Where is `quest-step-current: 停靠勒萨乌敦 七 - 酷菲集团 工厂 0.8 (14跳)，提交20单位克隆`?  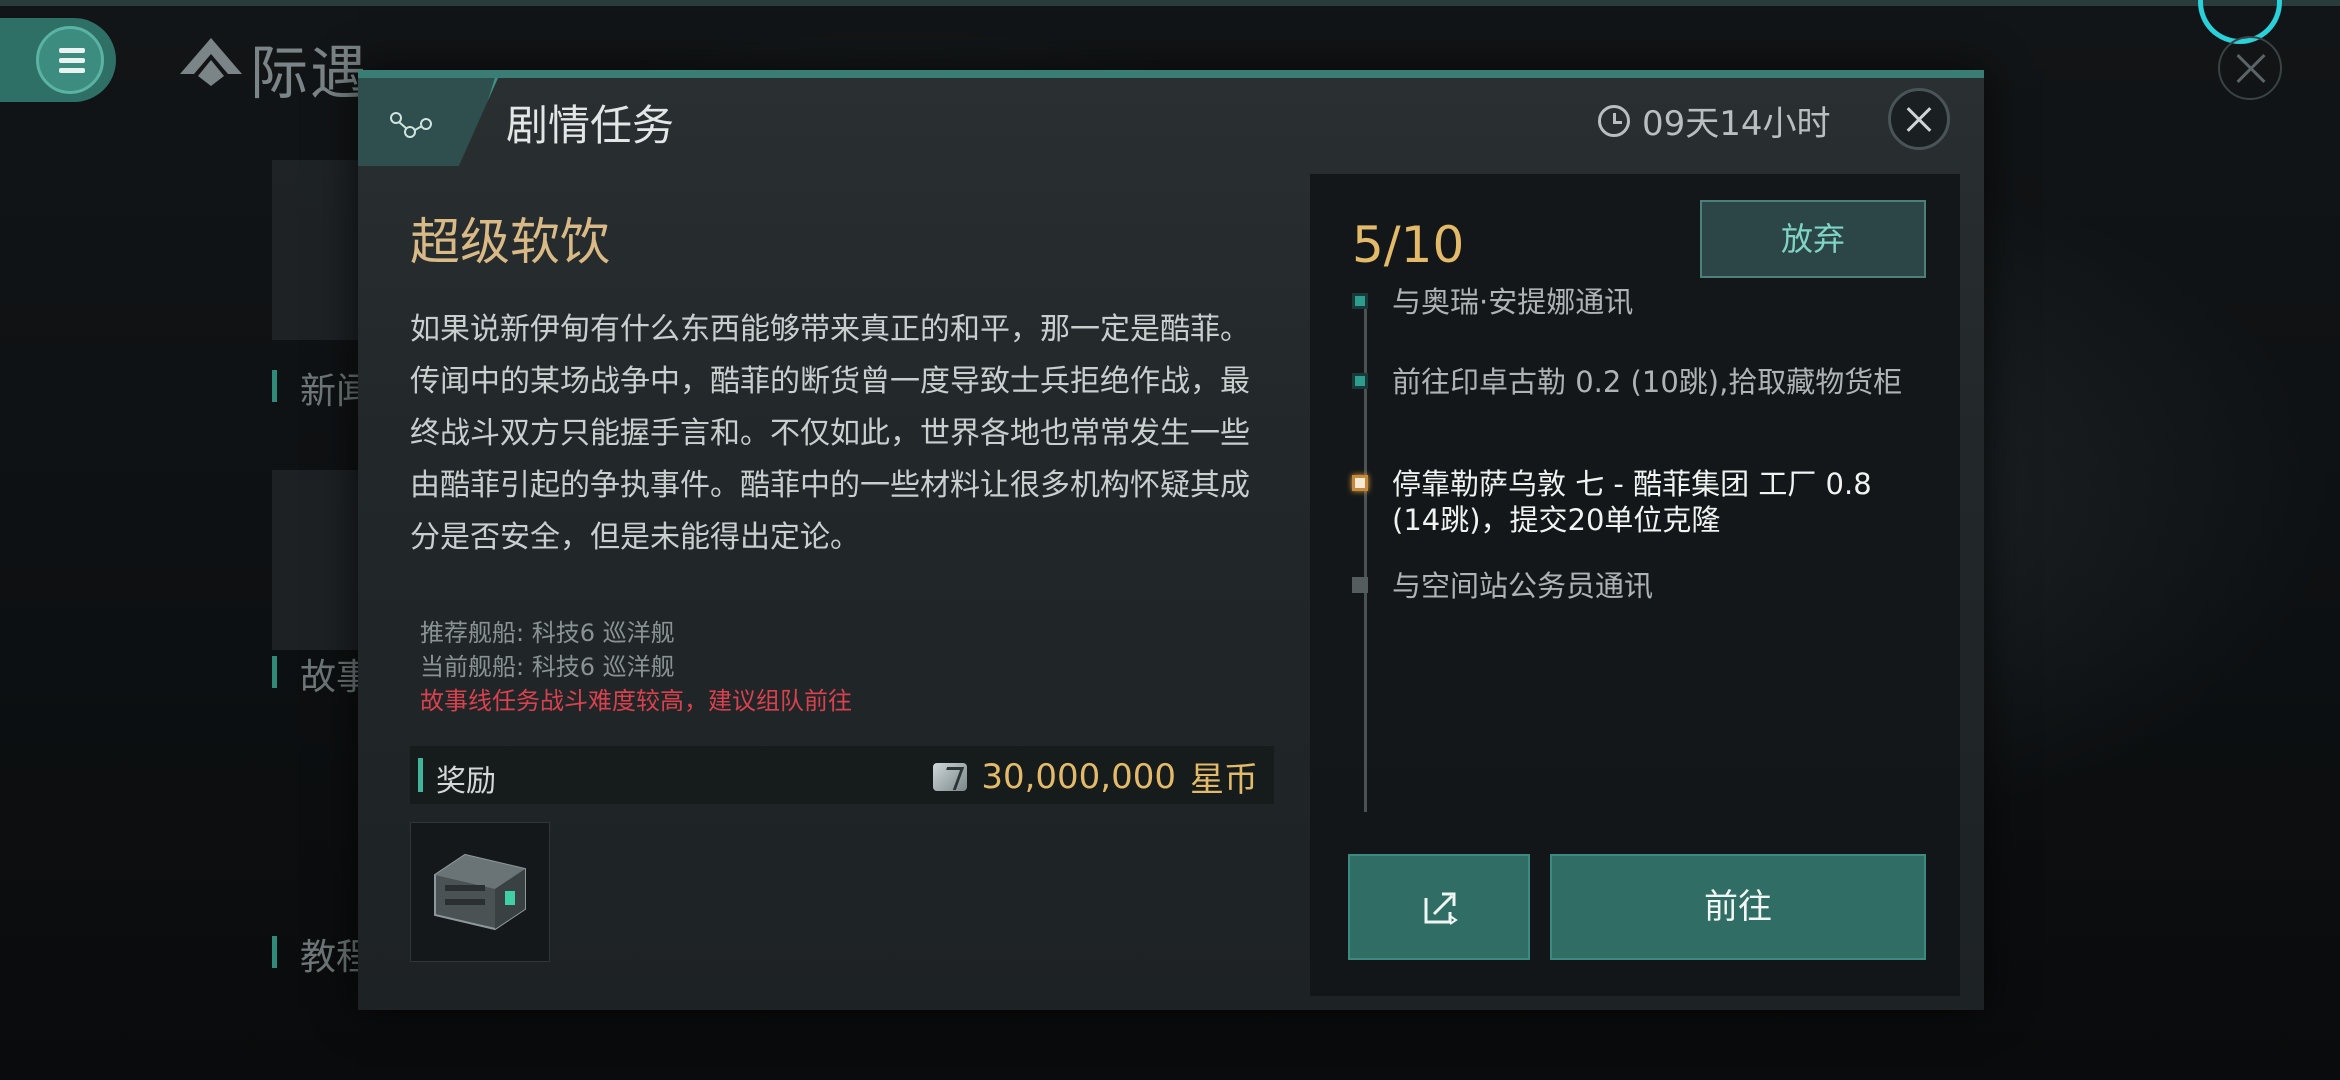
quest-step-current: 停靠勒萨乌敦 七 - 酷菲集团 工厂 0.8 (14跳)，提交20单位克隆 is located at coordinates (1632, 502).